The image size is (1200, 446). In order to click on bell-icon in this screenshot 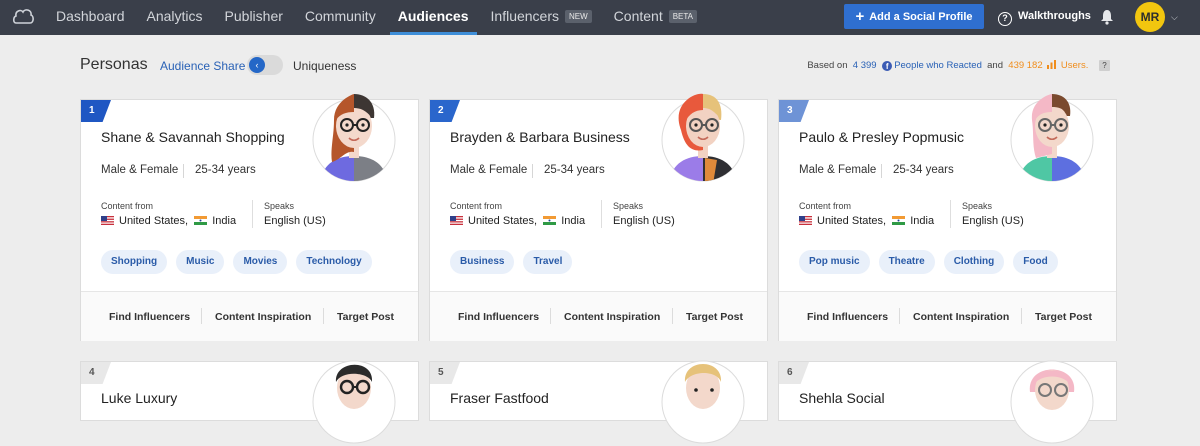, I will do `click(1107, 17)`.